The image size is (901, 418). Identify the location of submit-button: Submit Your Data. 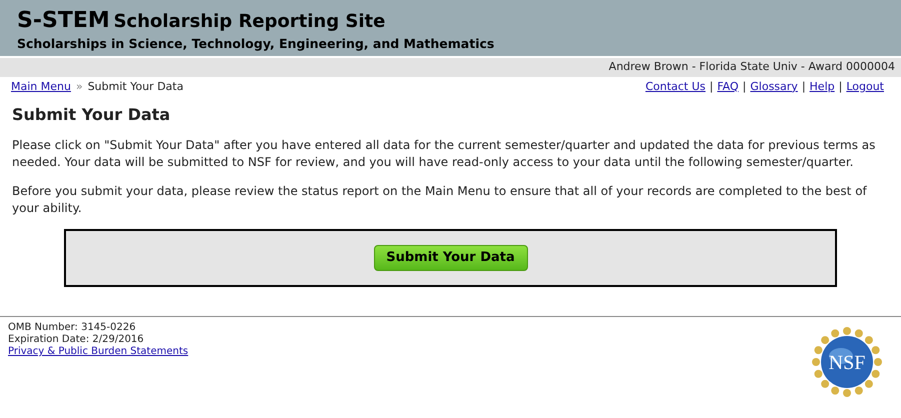
(451, 258).